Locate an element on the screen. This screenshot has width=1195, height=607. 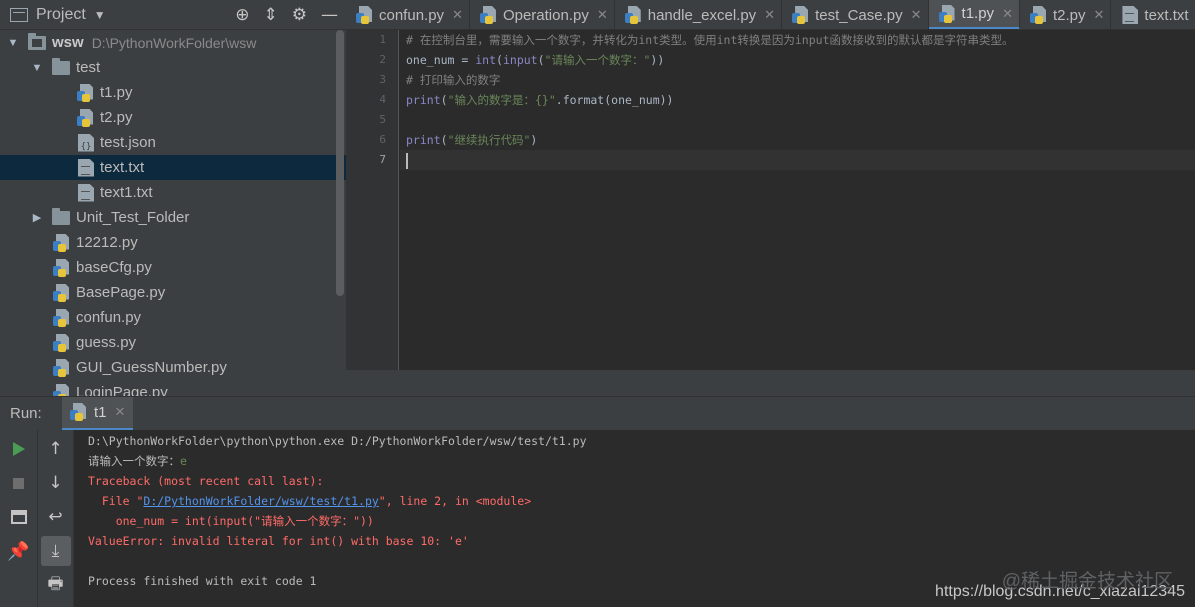
code-token: ( is located at coordinates (444, 100).